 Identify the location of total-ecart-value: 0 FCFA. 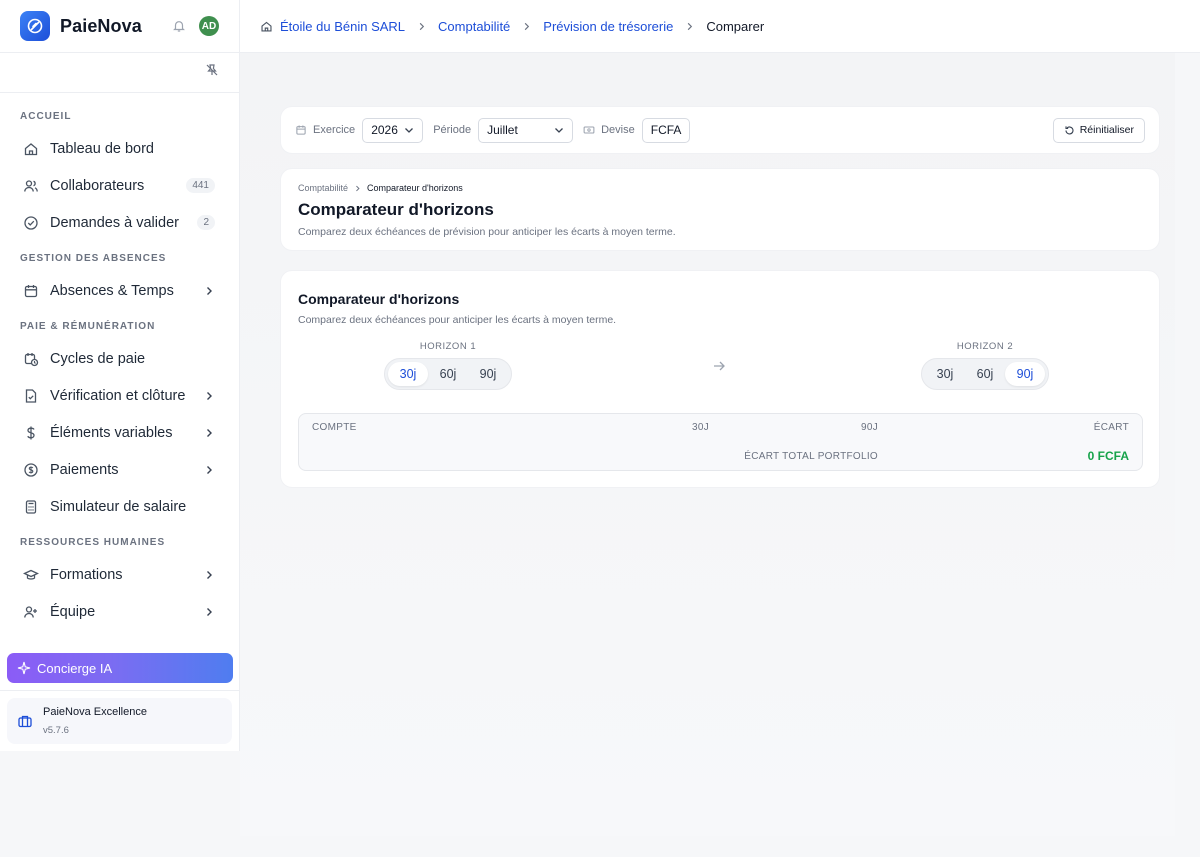
(1108, 456).